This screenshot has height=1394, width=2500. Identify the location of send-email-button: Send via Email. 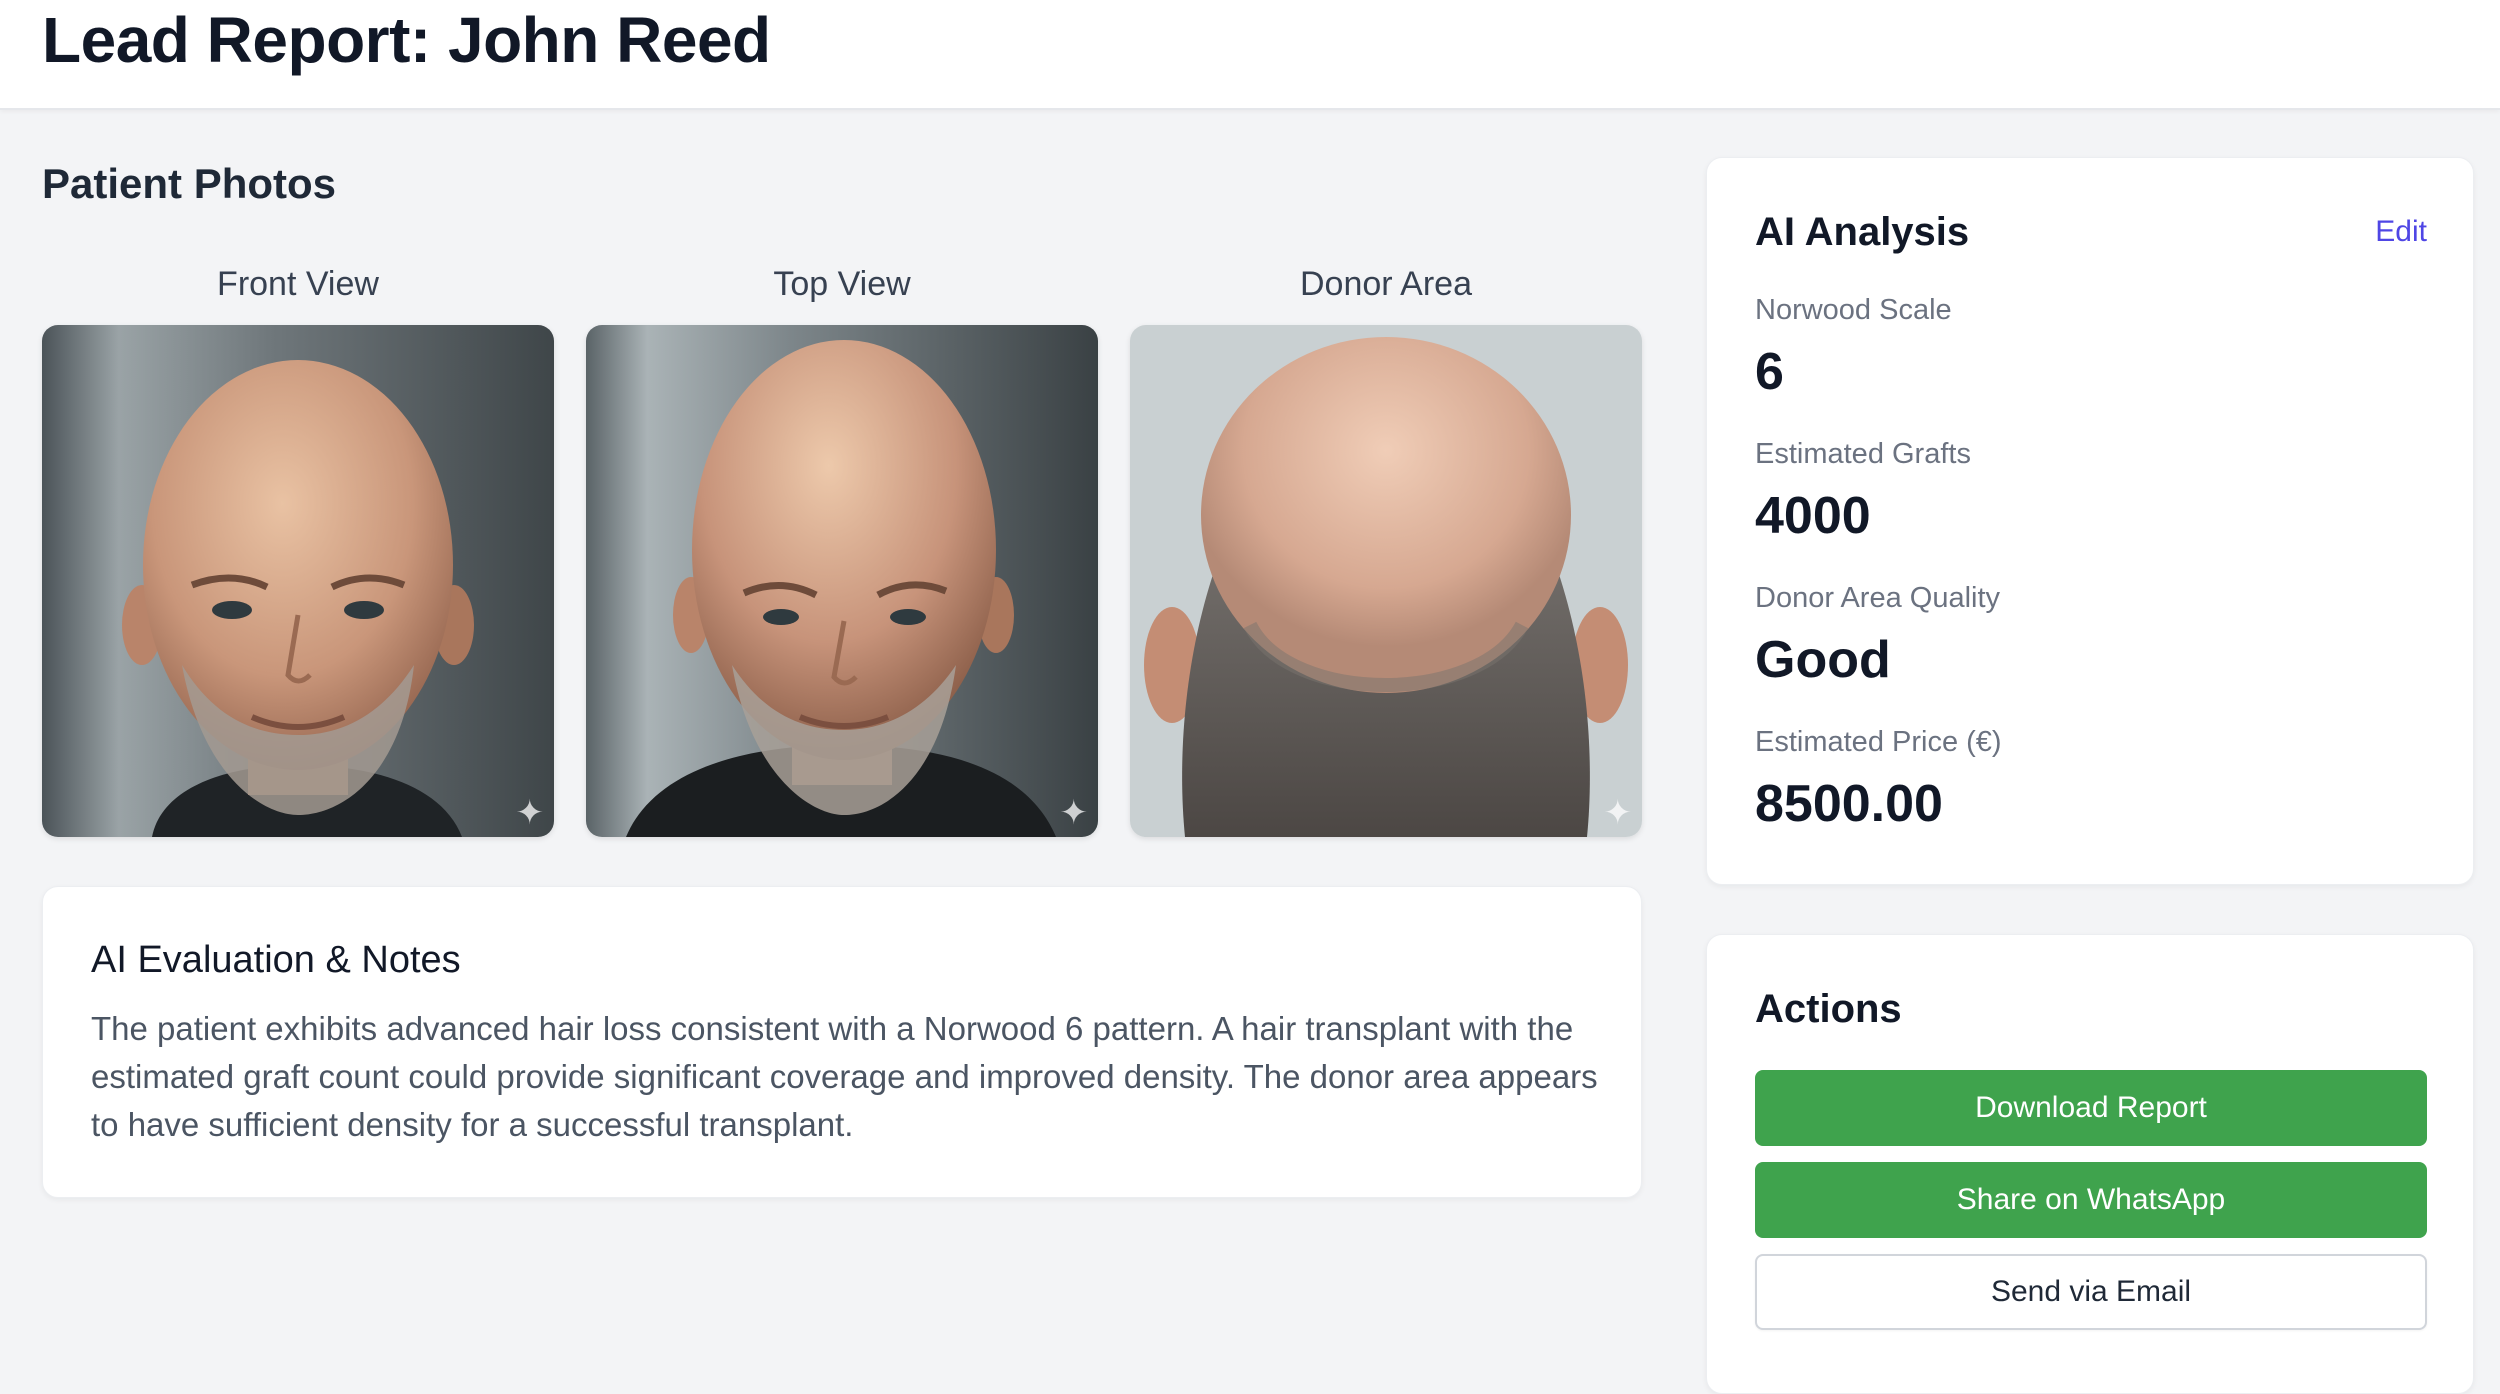
(2091, 1292).